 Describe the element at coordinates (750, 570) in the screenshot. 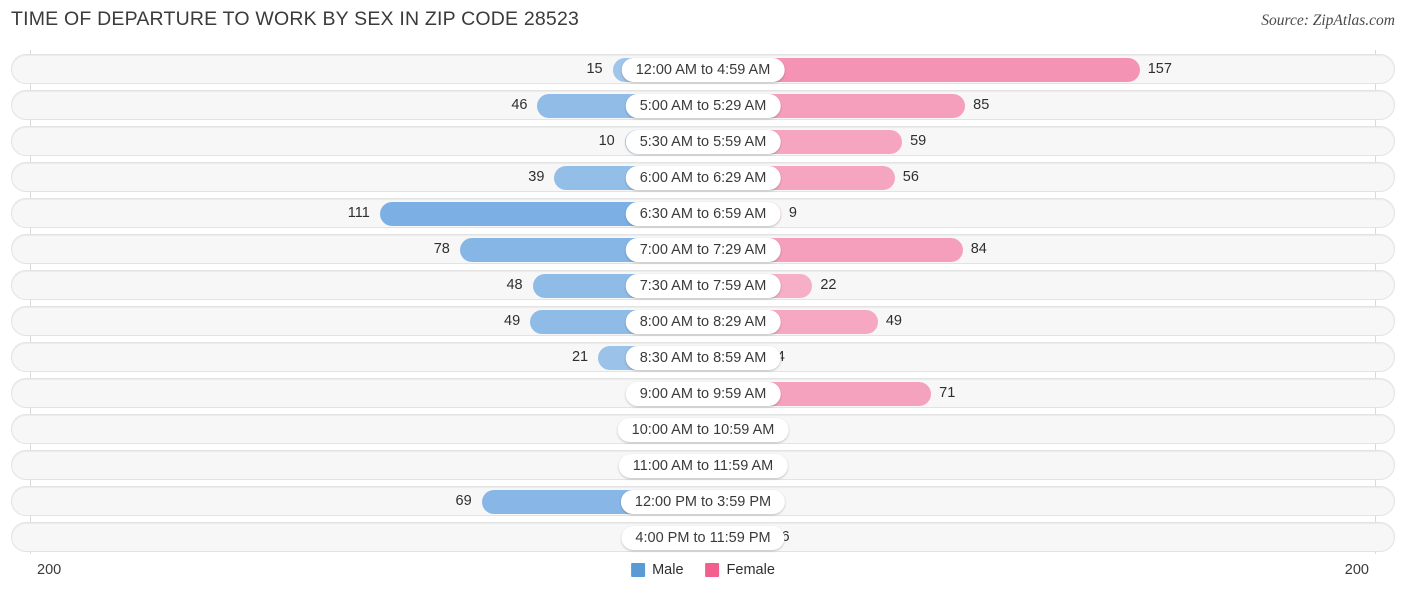

I see `legend-label-female: Female` at that location.